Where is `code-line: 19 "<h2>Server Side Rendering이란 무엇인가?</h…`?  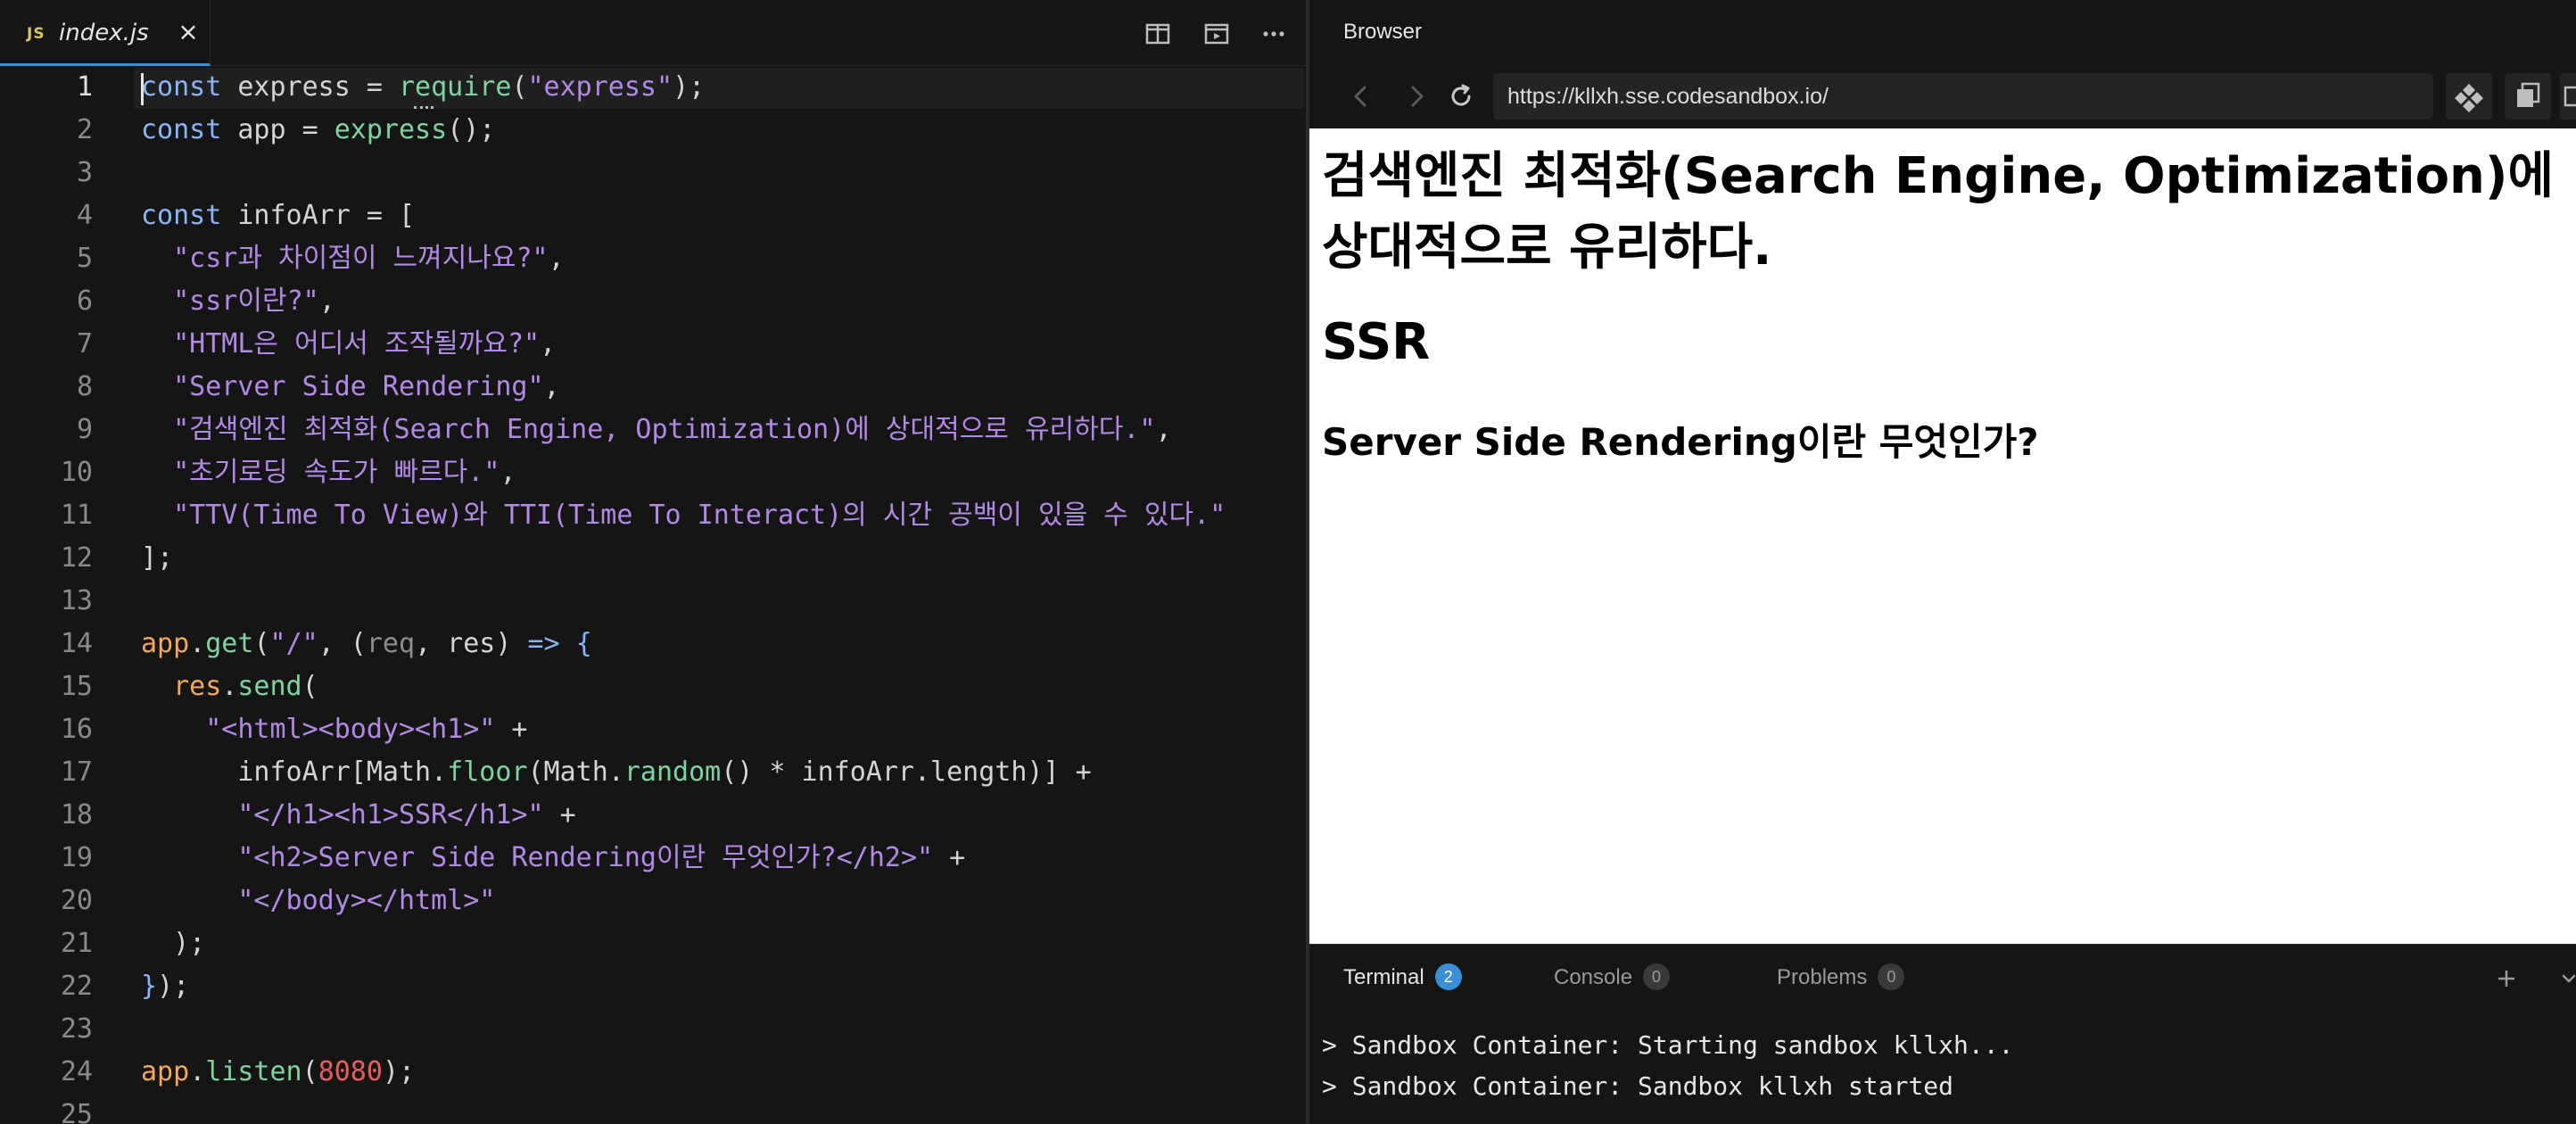
code-line: 19 "<h2>Server Side Rendering이란 무엇인가?</h… is located at coordinates (654, 859).